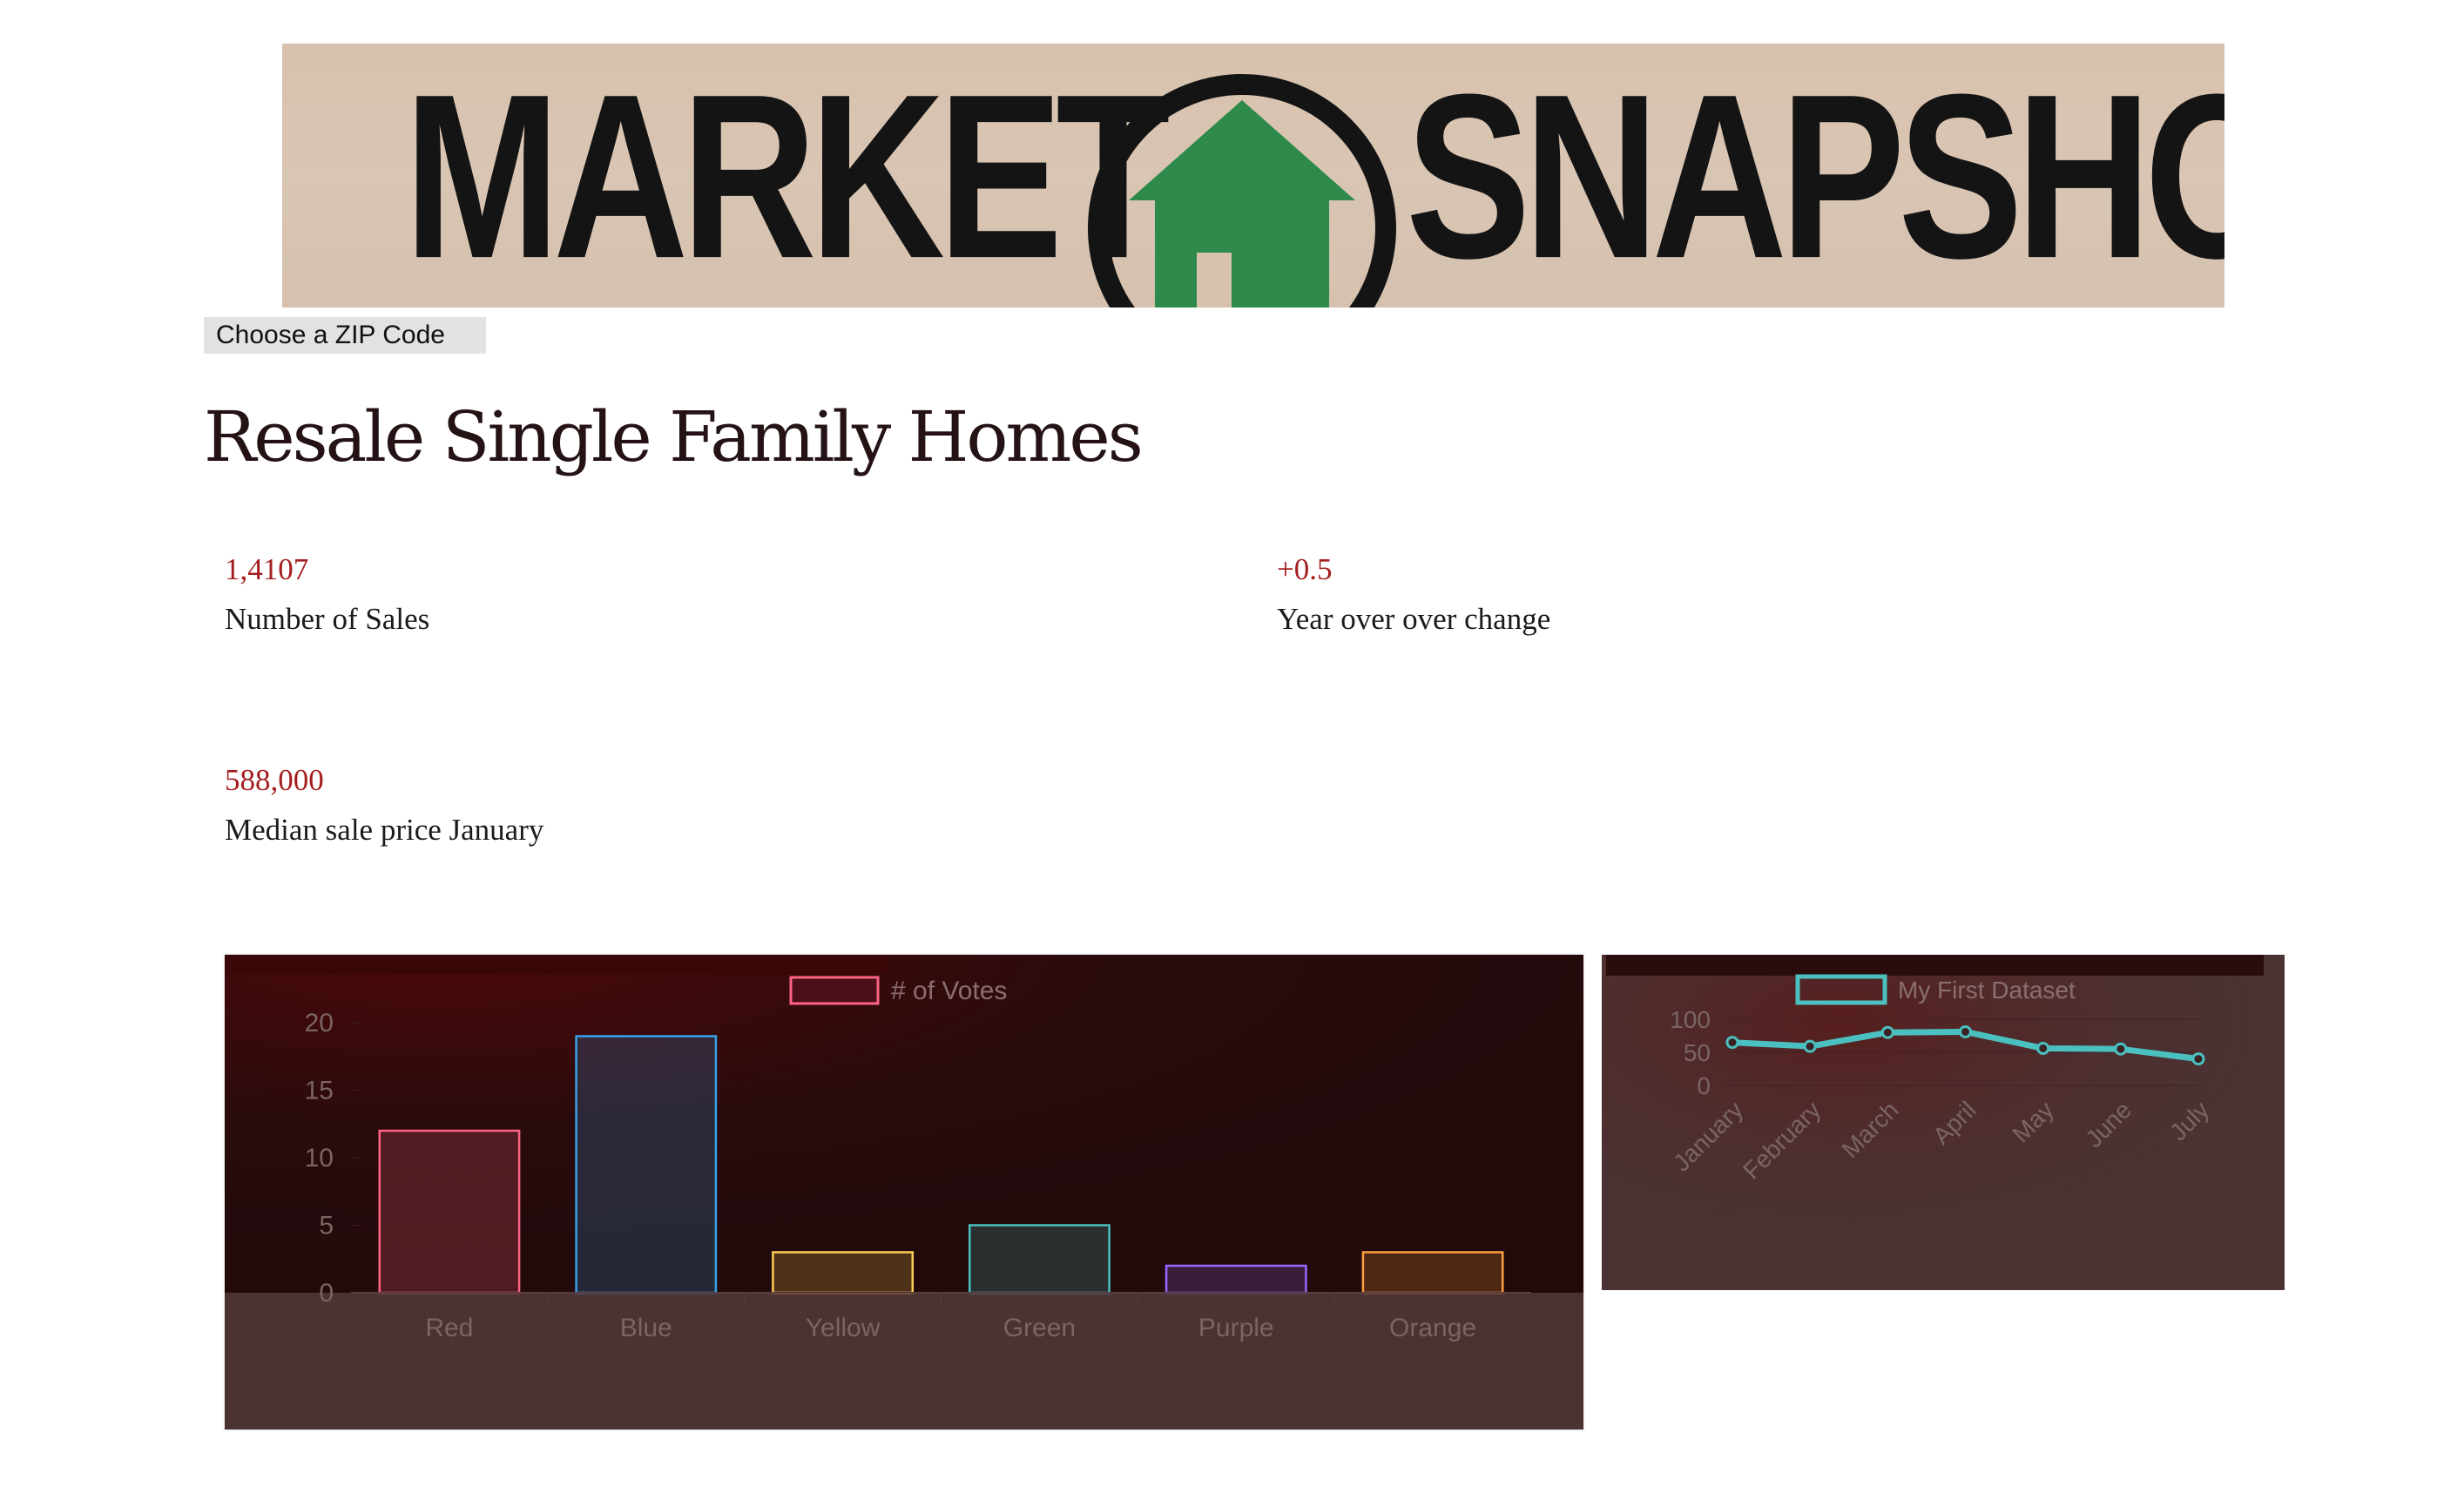  I want to click on bar-yellow, so click(843, 1272).